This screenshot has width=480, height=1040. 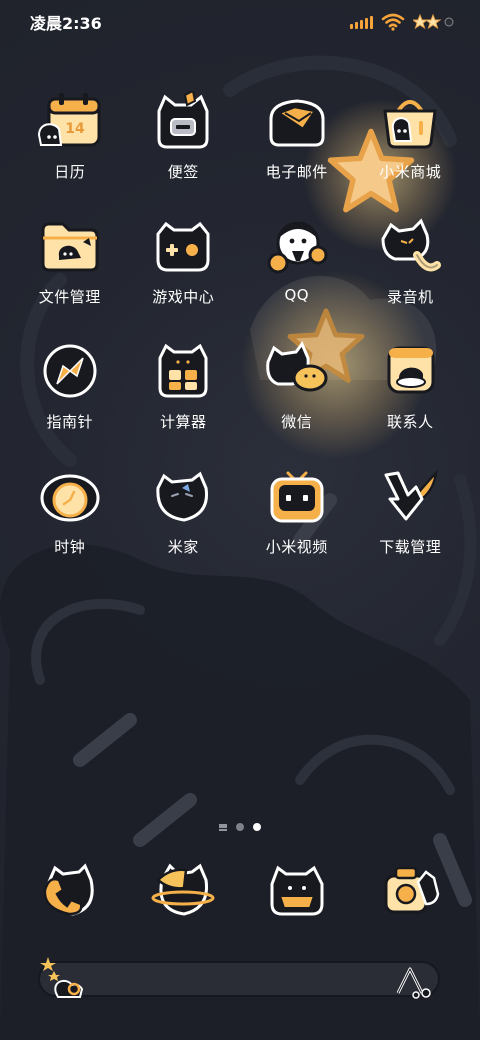 I want to click on app-label: 小米视频, so click(x=296, y=547).